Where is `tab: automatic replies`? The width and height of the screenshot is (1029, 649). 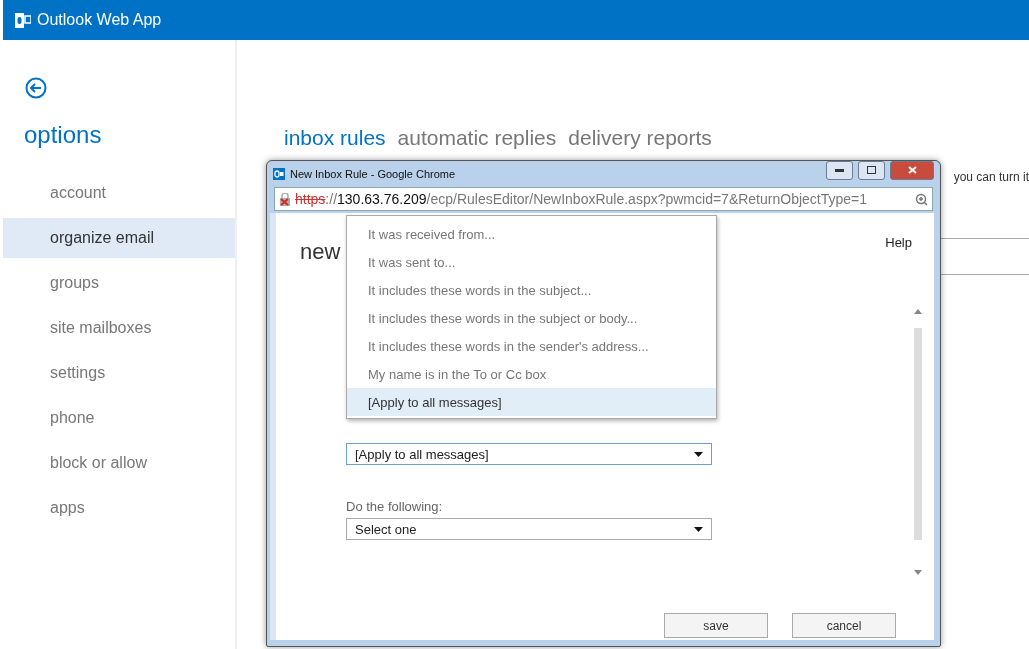
tab: automatic replies is located at coordinates (477, 138).